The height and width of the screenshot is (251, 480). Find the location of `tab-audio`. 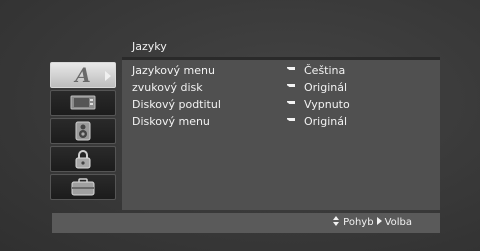

tab-audio is located at coordinates (83, 131).